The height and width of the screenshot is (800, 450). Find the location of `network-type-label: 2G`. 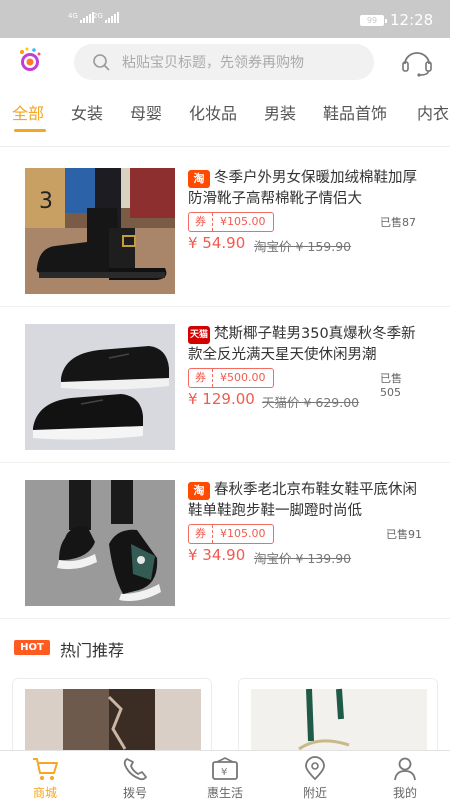

network-type-label: 2G is located at coordinates (98, 16).